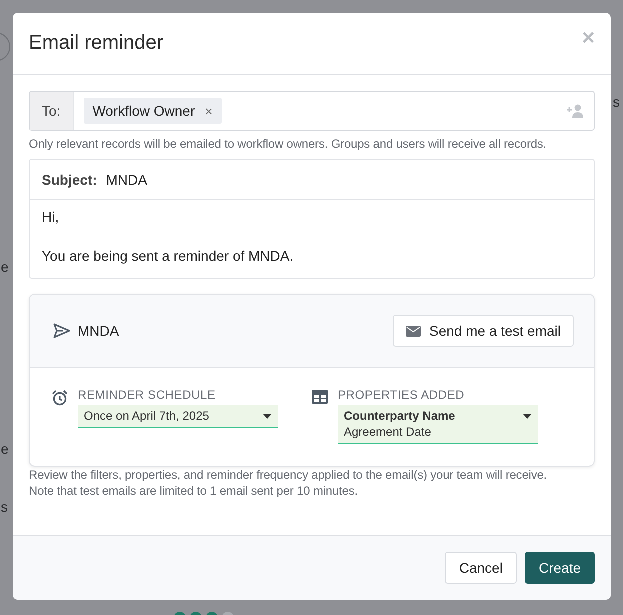 Image resolution: width=623 pixels, height=615 pixels. What do you see at coordinates (205, 612) in the screenshot?
I see `progress-dots-icon` at bounding box center [205, 612].